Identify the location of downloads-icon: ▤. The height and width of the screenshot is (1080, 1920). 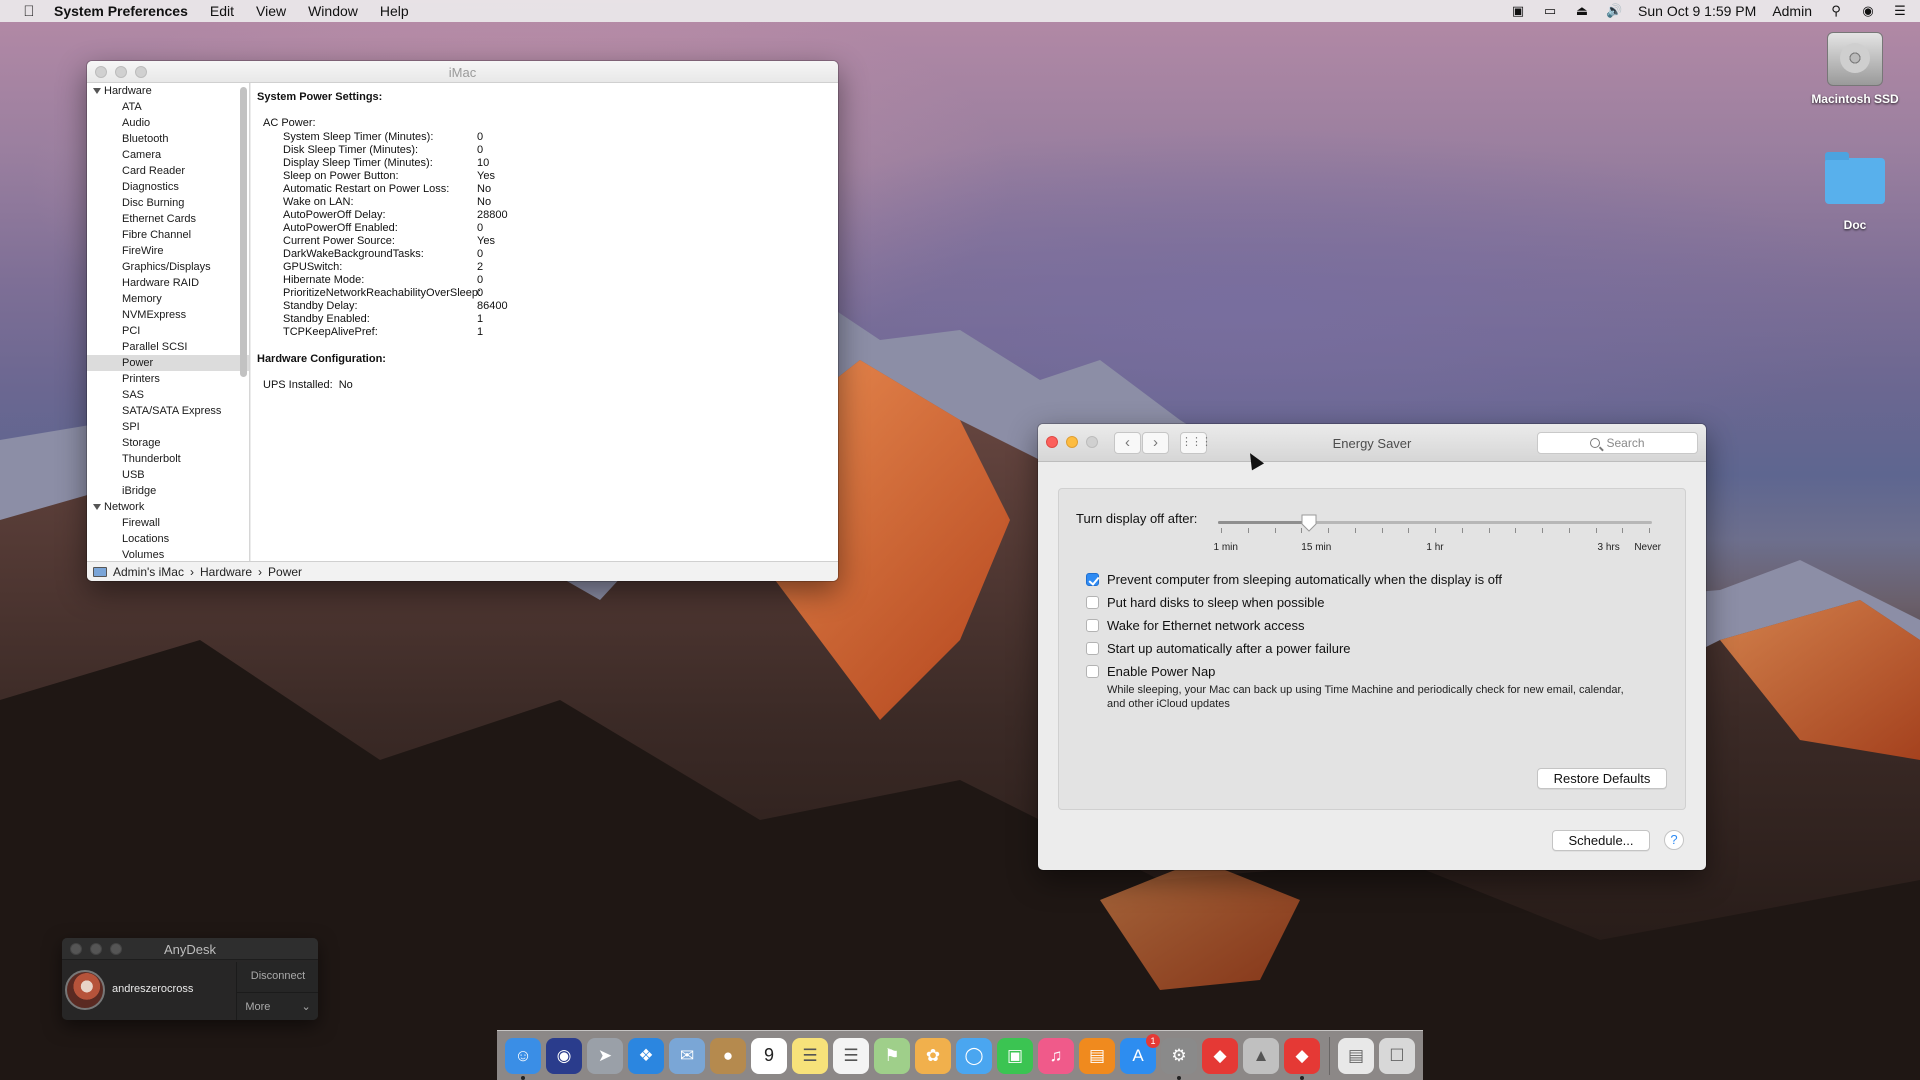
(1356, 1055).